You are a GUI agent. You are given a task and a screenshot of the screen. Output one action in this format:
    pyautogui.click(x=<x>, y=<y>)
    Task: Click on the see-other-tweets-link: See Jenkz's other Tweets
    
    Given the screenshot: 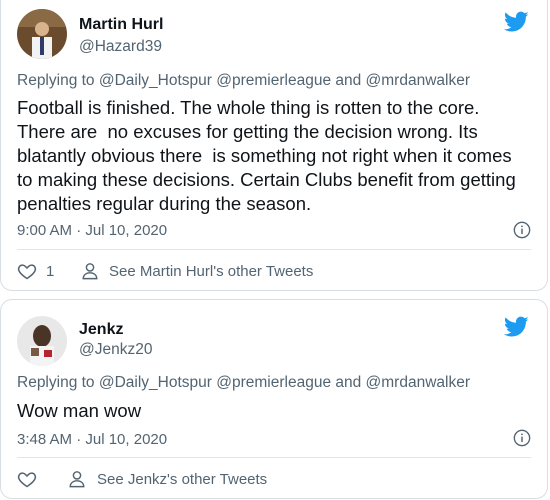 What is the action you would take?
    pyautogui.click(x=182, y=479)
    